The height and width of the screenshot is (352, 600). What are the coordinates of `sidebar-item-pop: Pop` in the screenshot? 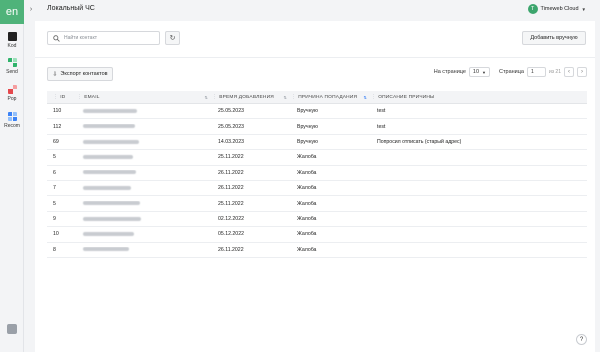 It's located at (12, 93).